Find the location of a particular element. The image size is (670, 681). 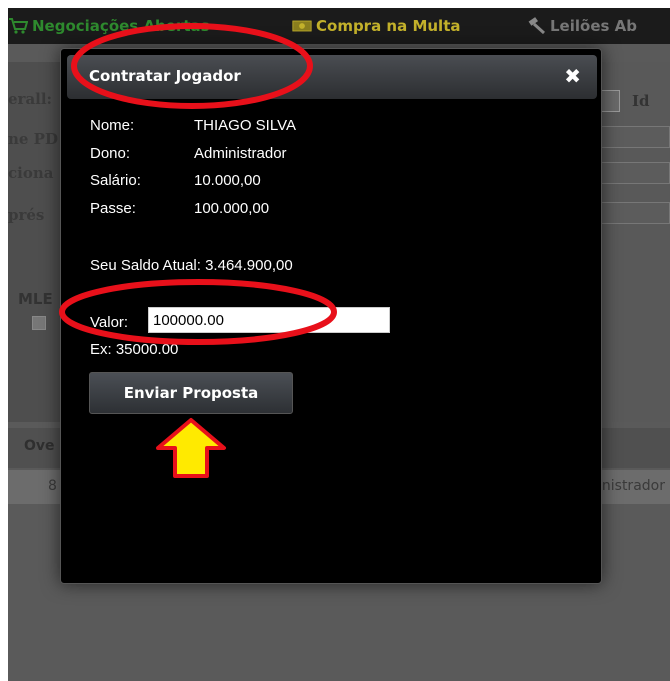

field-label: Nome: is located at coordinates (112, 125).